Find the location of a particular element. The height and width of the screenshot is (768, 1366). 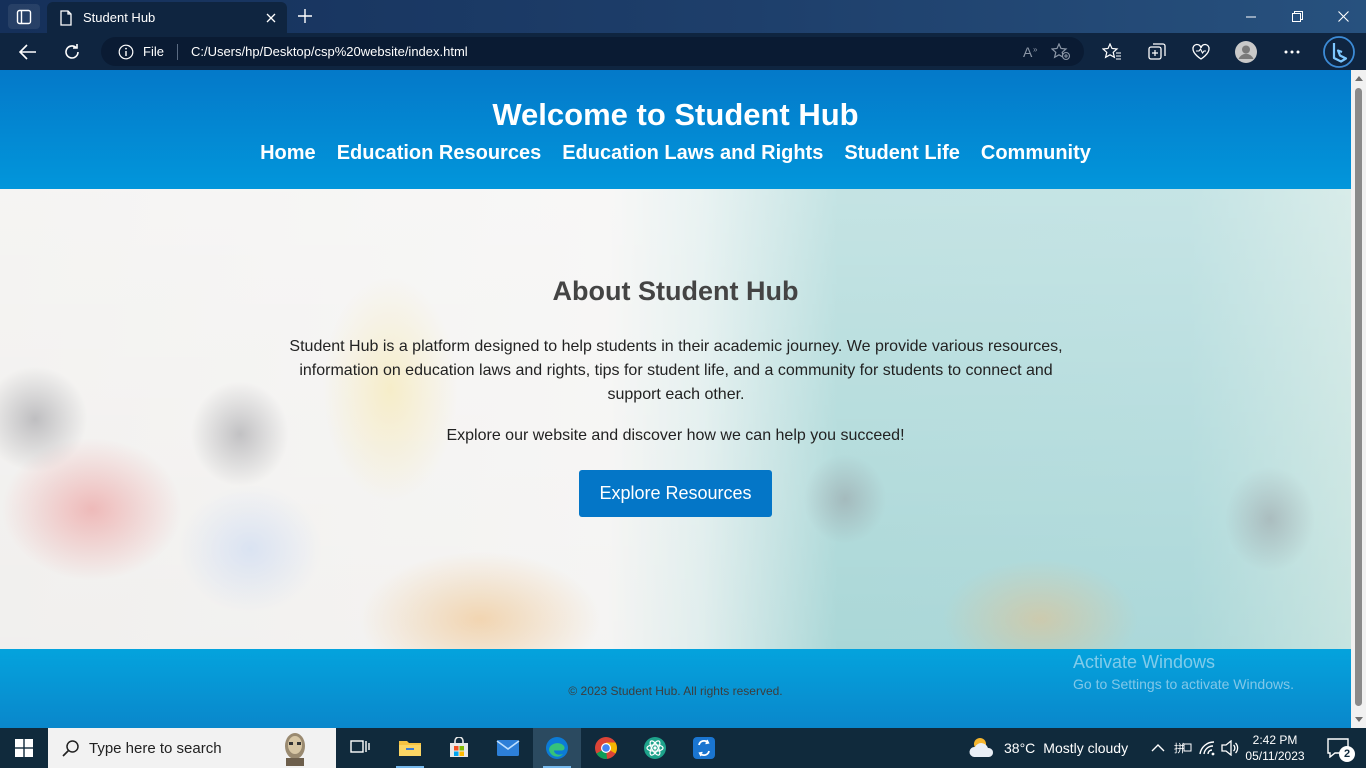

notifications-icon: 2 is located at coordinates (1338, 748).